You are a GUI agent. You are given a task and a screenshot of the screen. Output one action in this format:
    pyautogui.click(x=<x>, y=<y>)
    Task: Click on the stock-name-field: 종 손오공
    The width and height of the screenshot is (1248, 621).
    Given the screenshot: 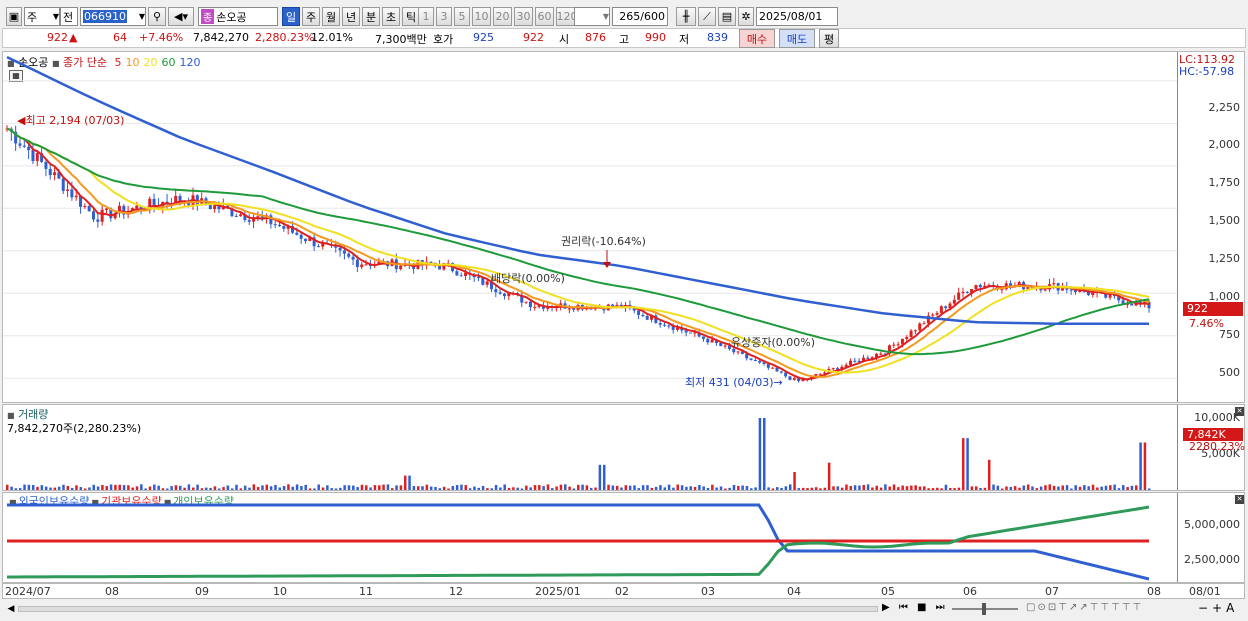 What is the action you would take?
    pyautogui.click(x=238, y=16)
    